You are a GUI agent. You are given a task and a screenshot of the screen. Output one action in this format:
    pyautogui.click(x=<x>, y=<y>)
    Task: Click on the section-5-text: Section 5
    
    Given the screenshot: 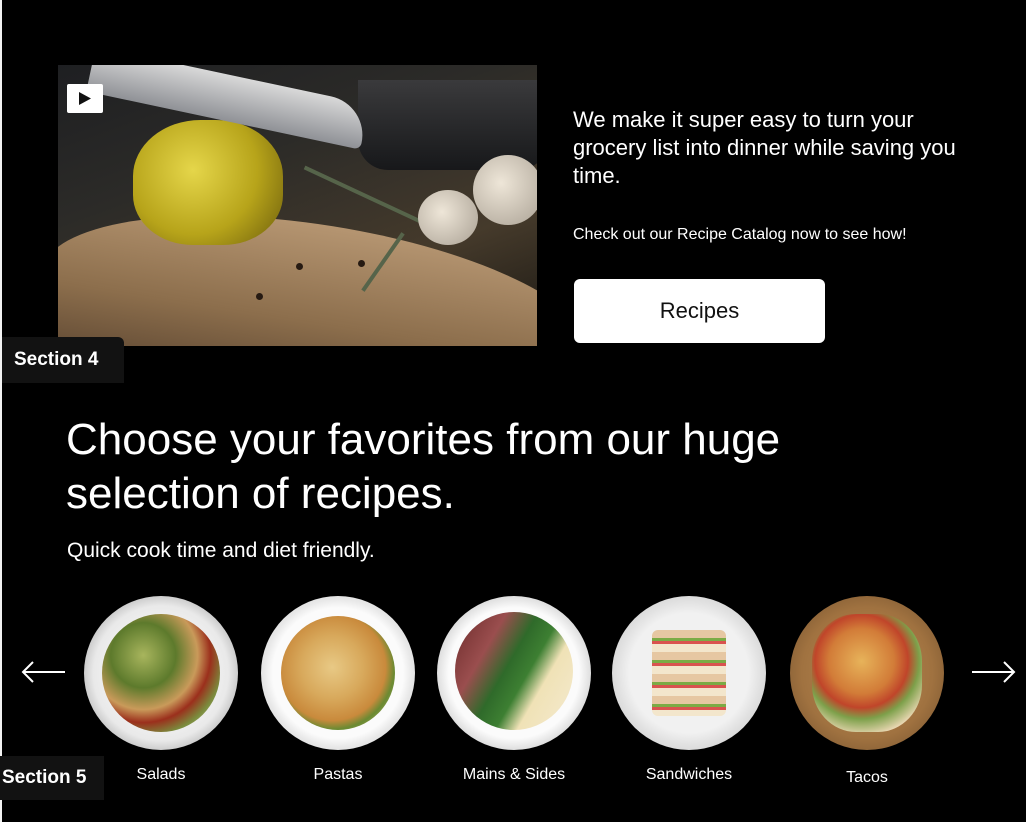 What is the action you would take?
    pyautogui.click(x=44, y=777)
    